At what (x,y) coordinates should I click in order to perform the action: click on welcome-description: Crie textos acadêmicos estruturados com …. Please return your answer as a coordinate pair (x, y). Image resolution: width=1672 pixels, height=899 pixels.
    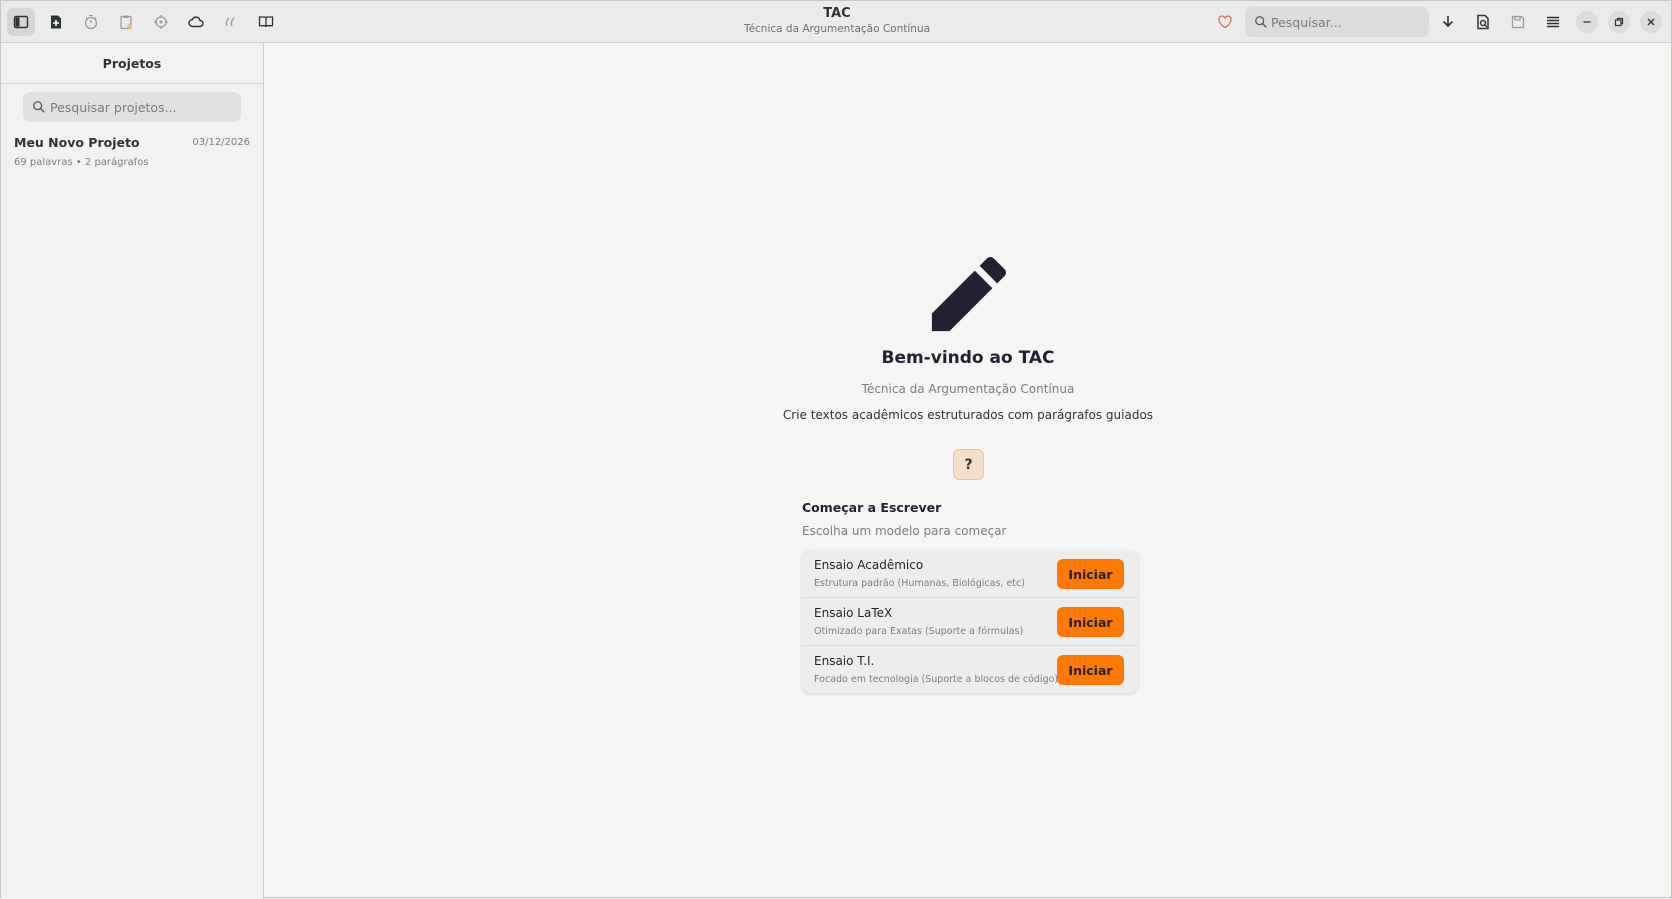
    Looking at the image, I should click on (968, 415).